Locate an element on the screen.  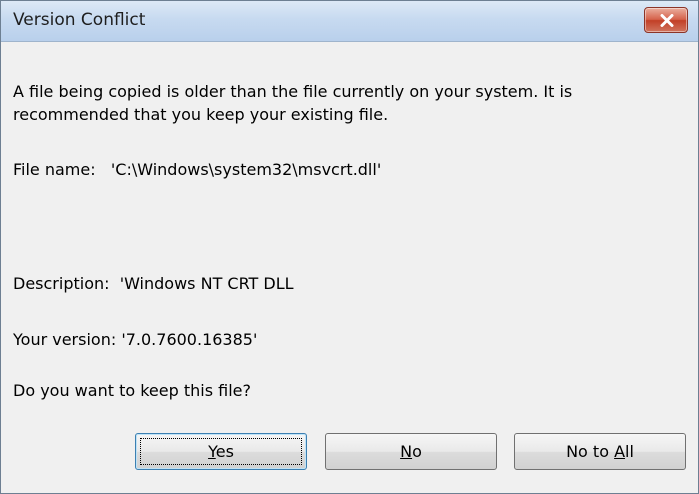
yes-button-label: Yes is located at coordinates (221, 451).